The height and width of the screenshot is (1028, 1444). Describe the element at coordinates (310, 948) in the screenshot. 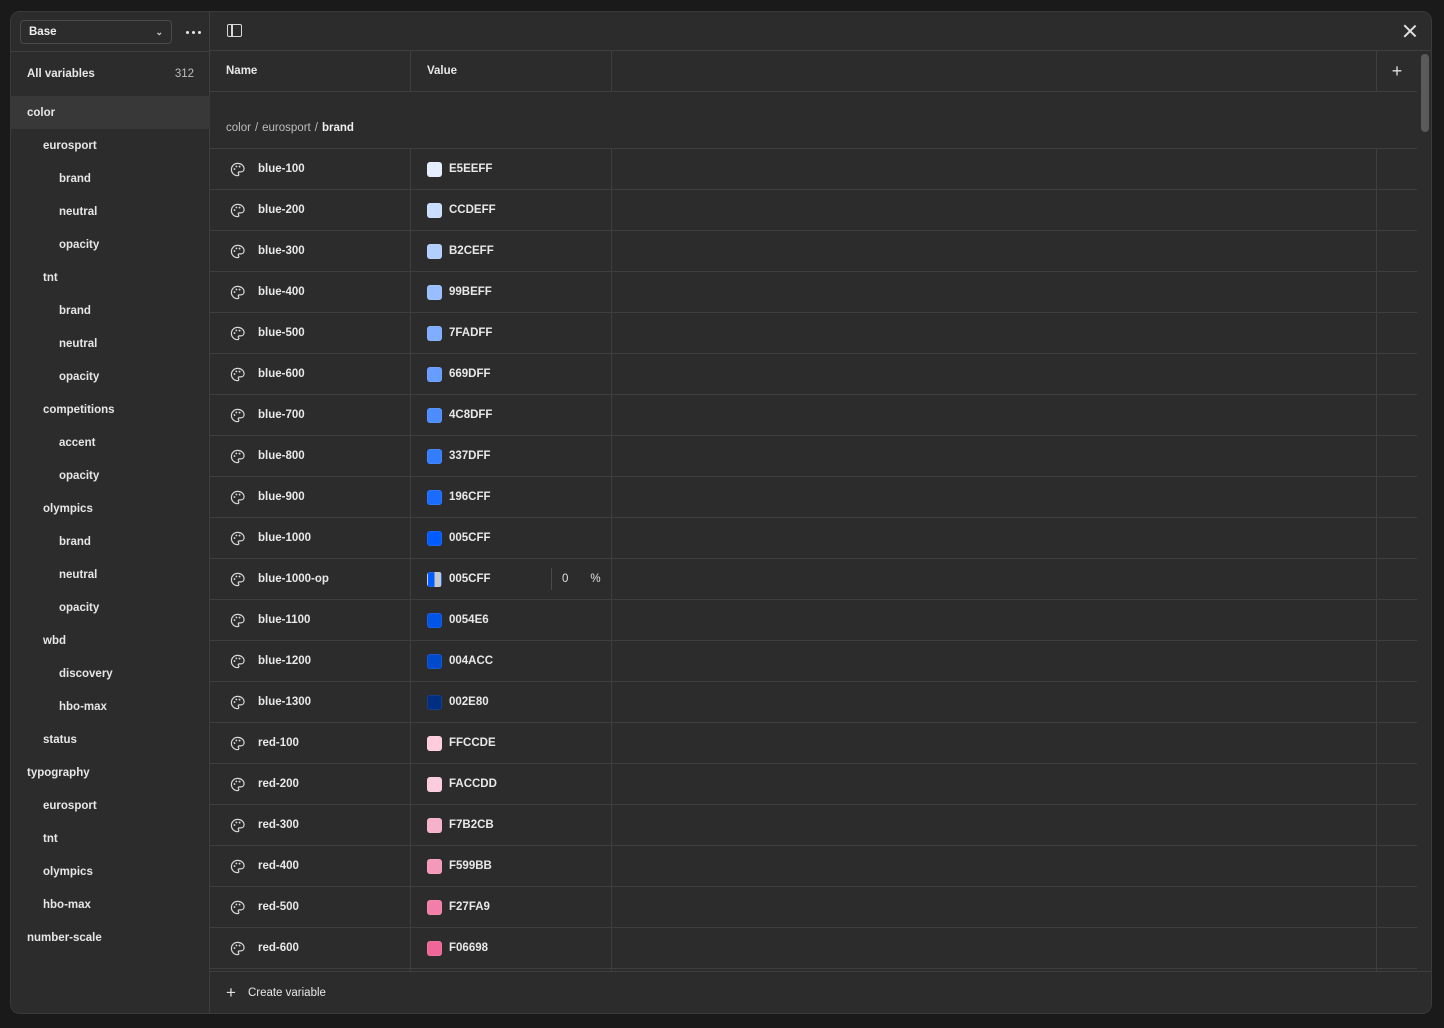

I see `variable-name-cell: red-600` at that location.